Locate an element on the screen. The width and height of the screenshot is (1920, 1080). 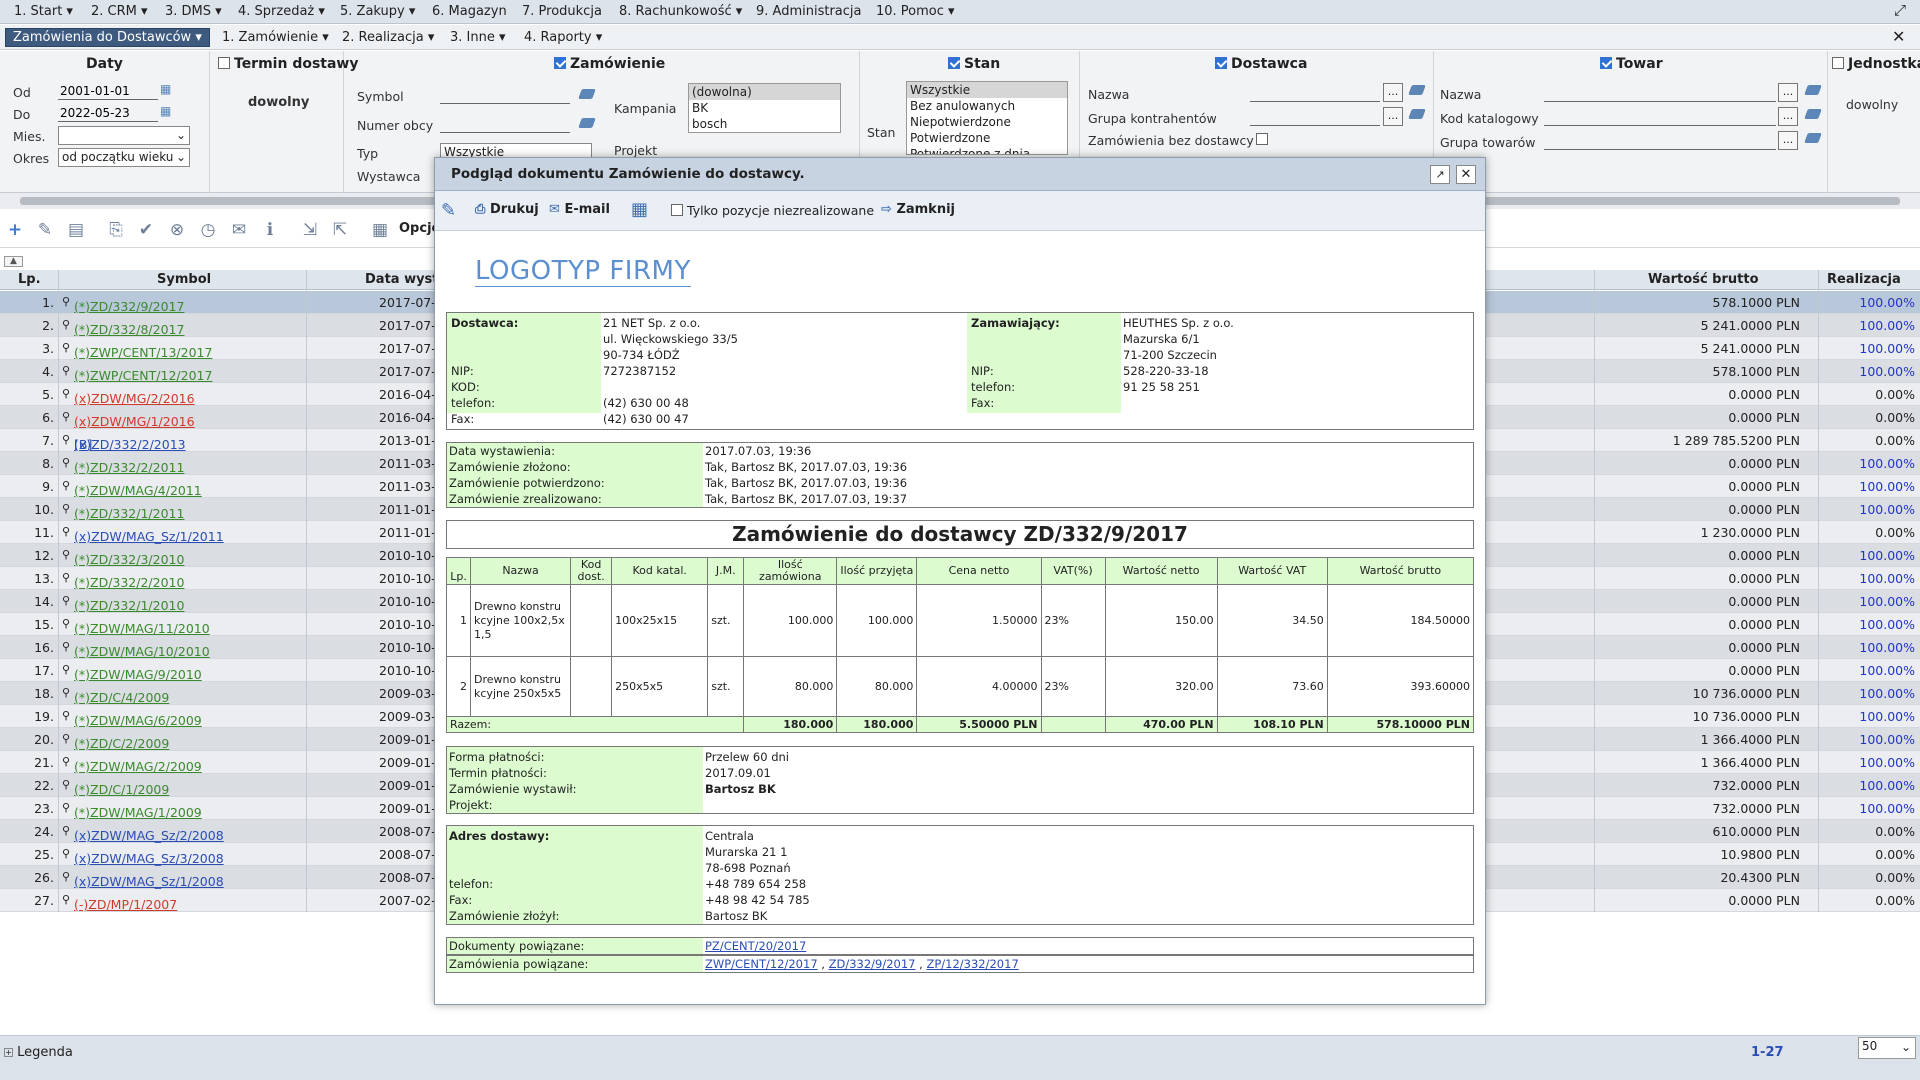
edit-icon: ✎ is located at coordinates (45, 230).